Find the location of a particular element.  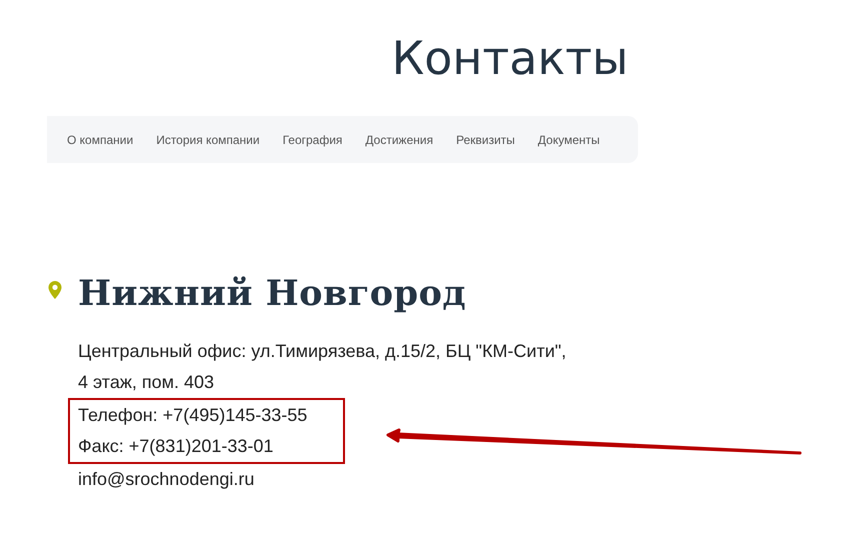

nav-link: История компании is located at coordinates (208, 139).